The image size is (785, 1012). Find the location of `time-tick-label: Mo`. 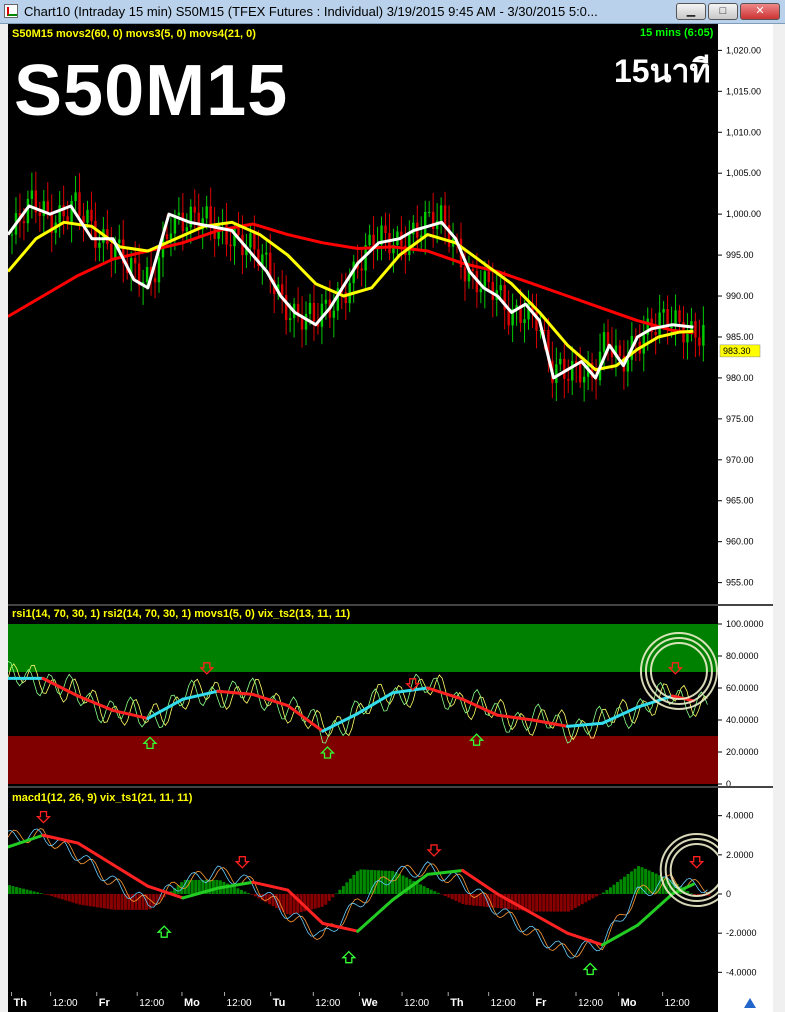

time-tick-label: Mo is located at coordinates (192, 1003).